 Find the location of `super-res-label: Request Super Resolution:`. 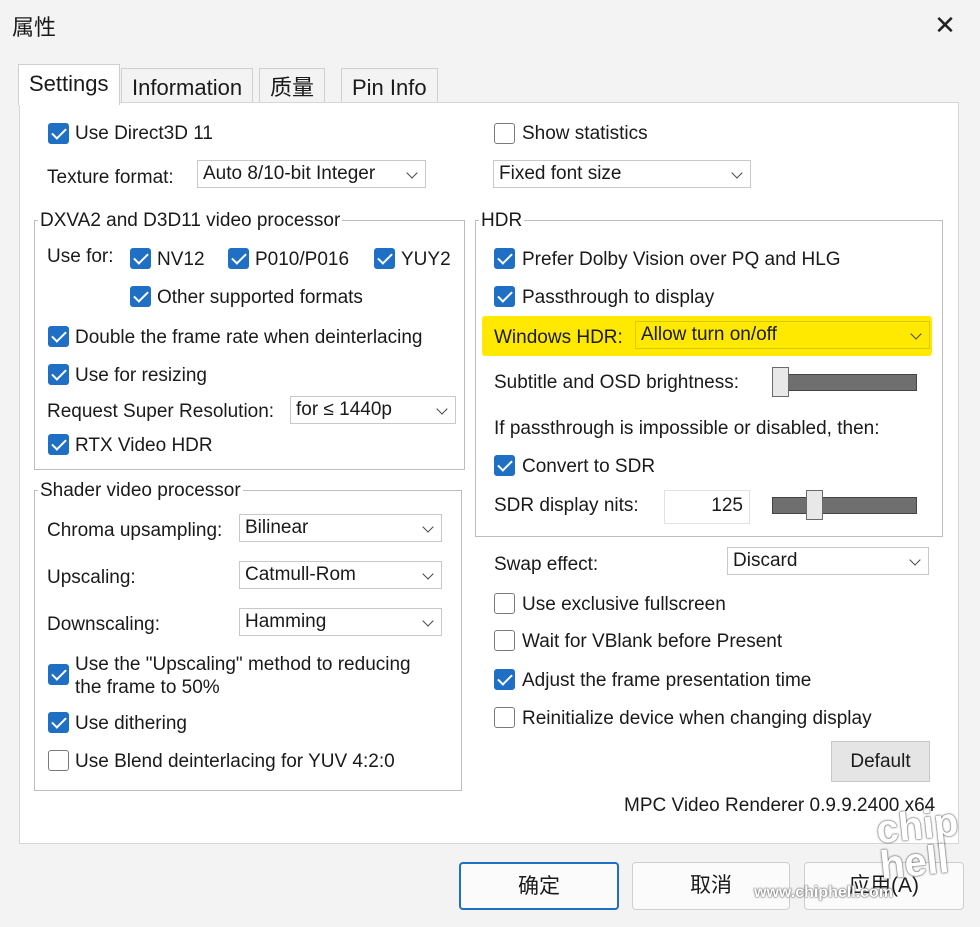

super-res-label: Request Super Resolution: is located at coordinates (161, 411).